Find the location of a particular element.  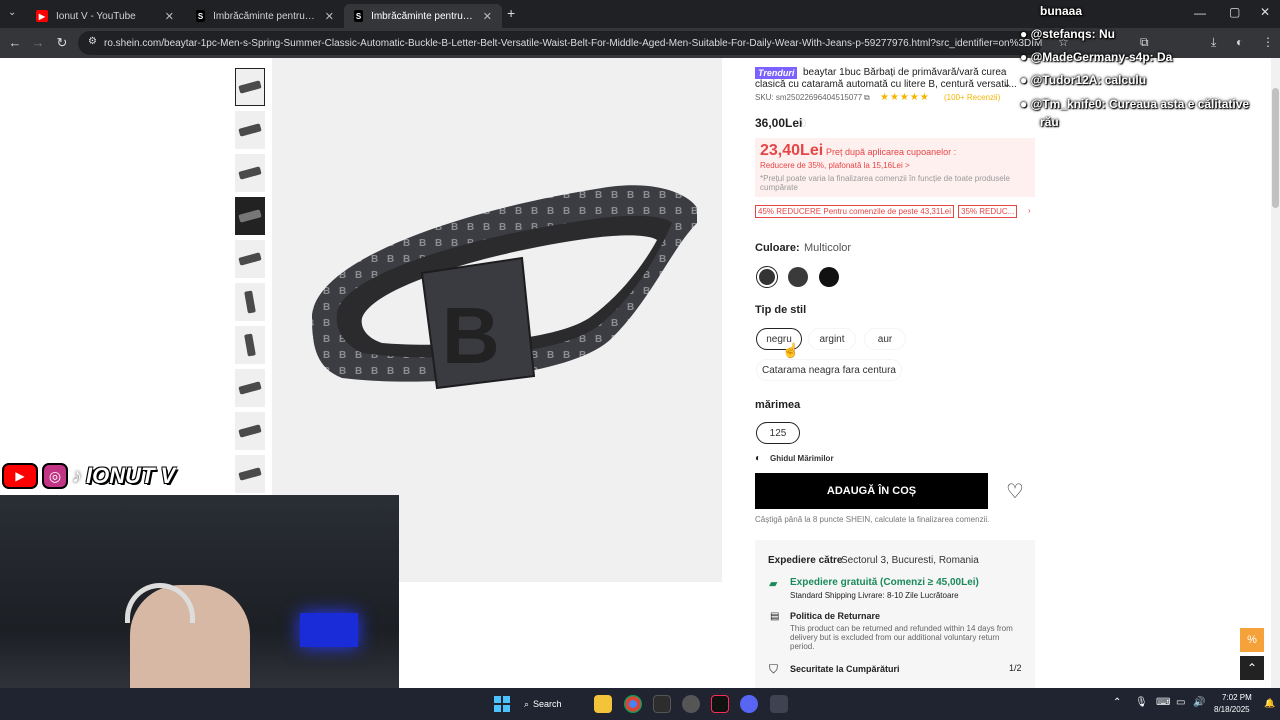

chat-text: calculu is located at coordinates (1125, 80).